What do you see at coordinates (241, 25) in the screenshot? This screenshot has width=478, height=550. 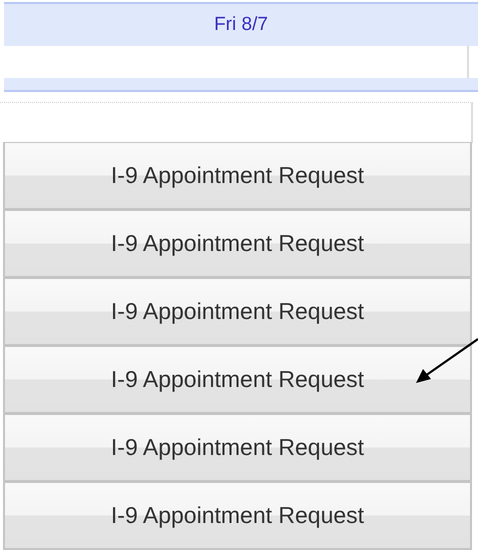 I see `day-label: Fri 8/7` at bounding box center [241, 25].